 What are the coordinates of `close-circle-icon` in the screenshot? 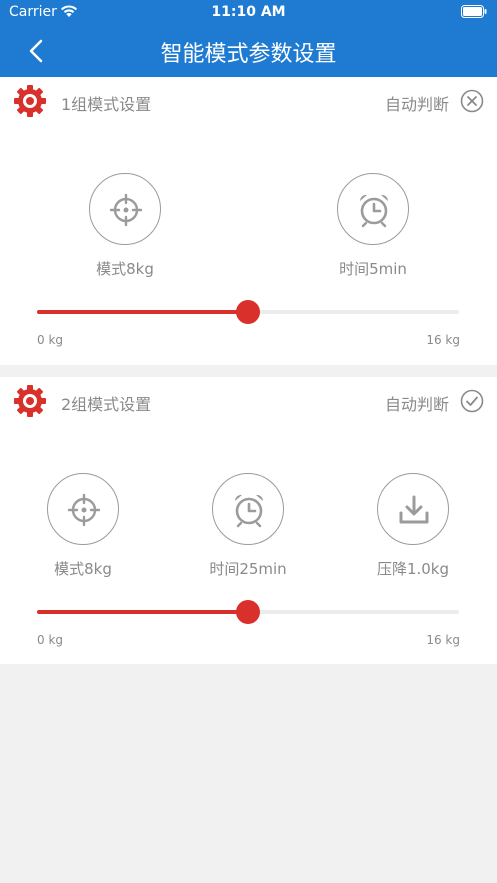 It's located at (472, 101).